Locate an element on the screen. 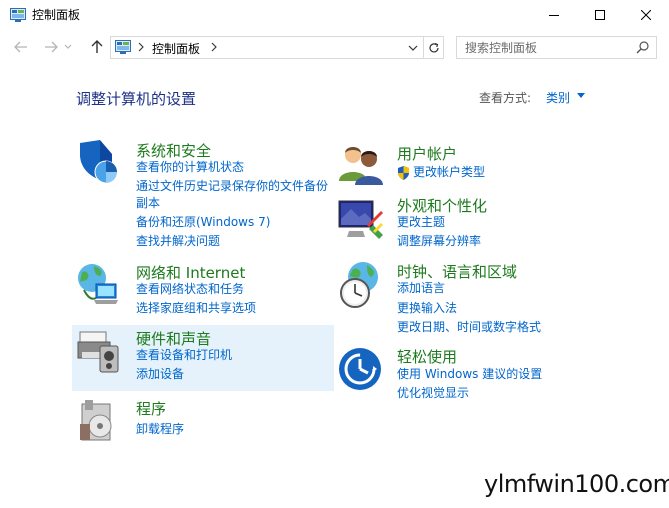  link-add-language: 添加语言 is located at coordinates (421, 288).